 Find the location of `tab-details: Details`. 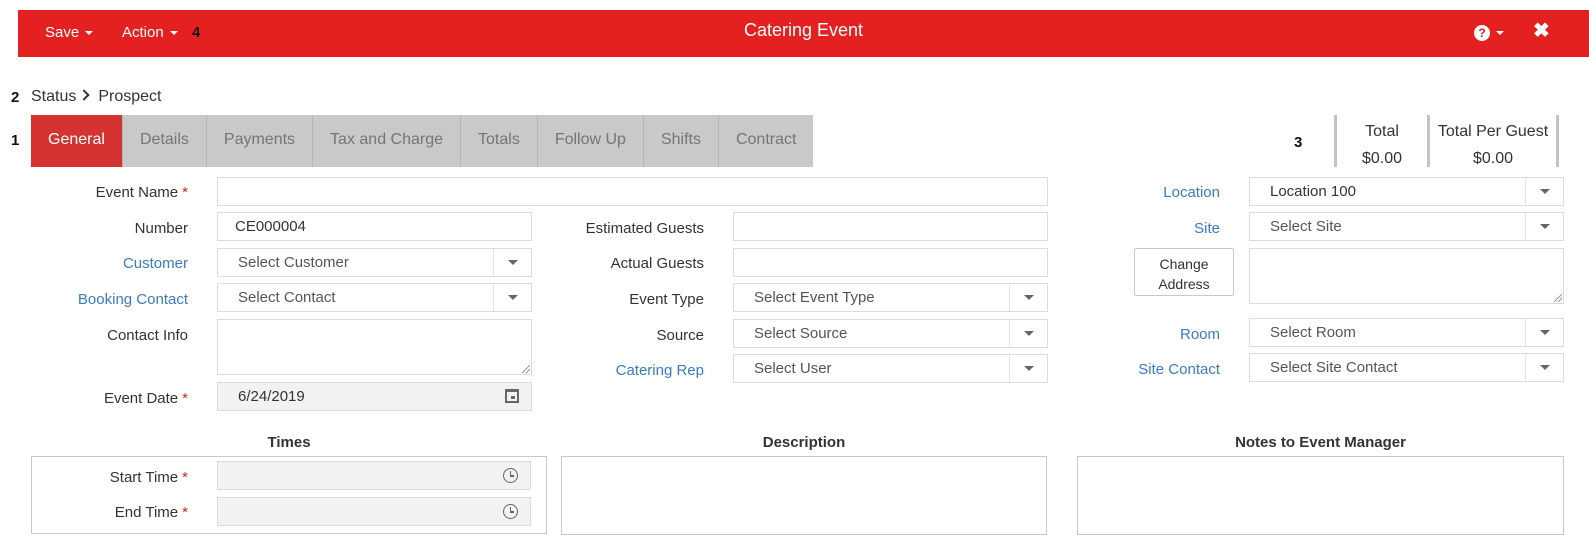

tab-details: Details is located at coordinates (165, 141).